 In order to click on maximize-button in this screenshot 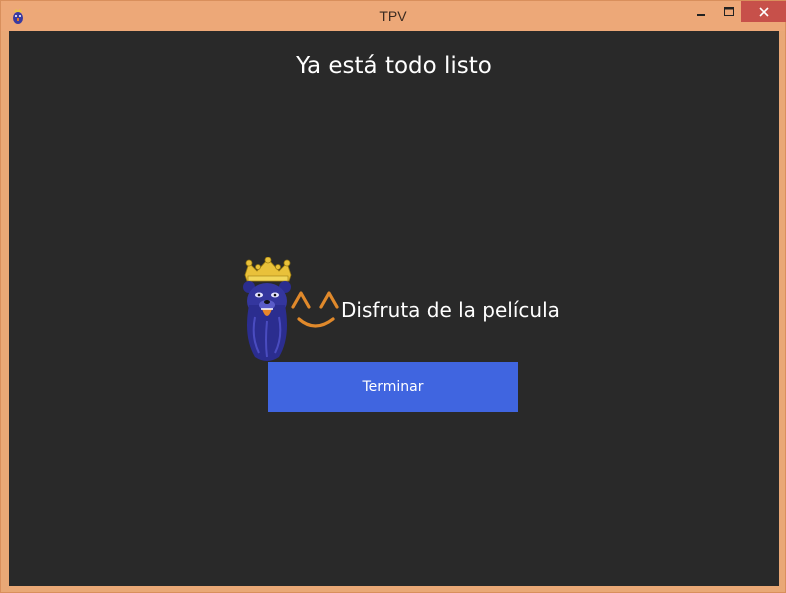, I will do `click(729, 11)`.